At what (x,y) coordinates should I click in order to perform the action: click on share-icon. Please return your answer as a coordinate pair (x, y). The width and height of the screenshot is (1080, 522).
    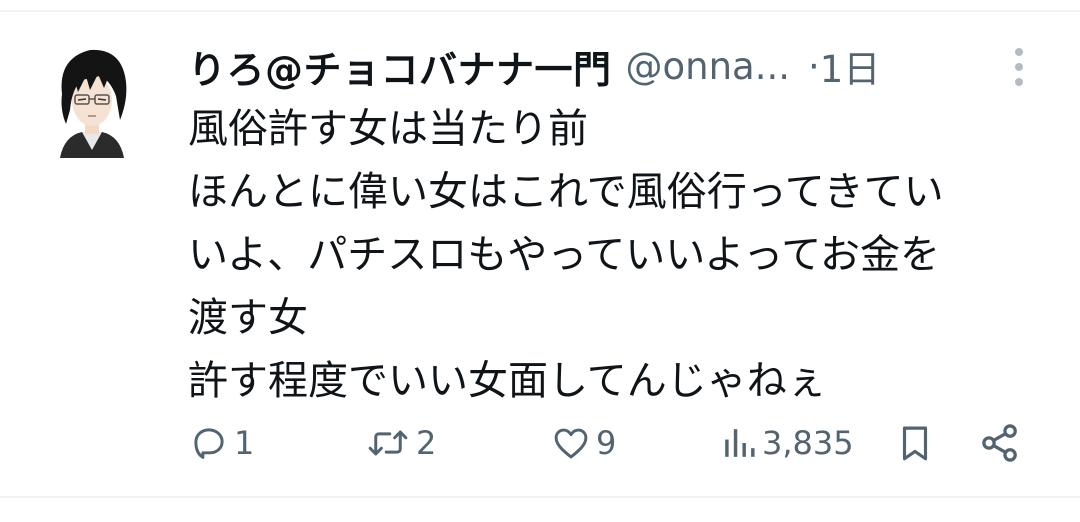
    Looking at the image, I should click on (999, 443).